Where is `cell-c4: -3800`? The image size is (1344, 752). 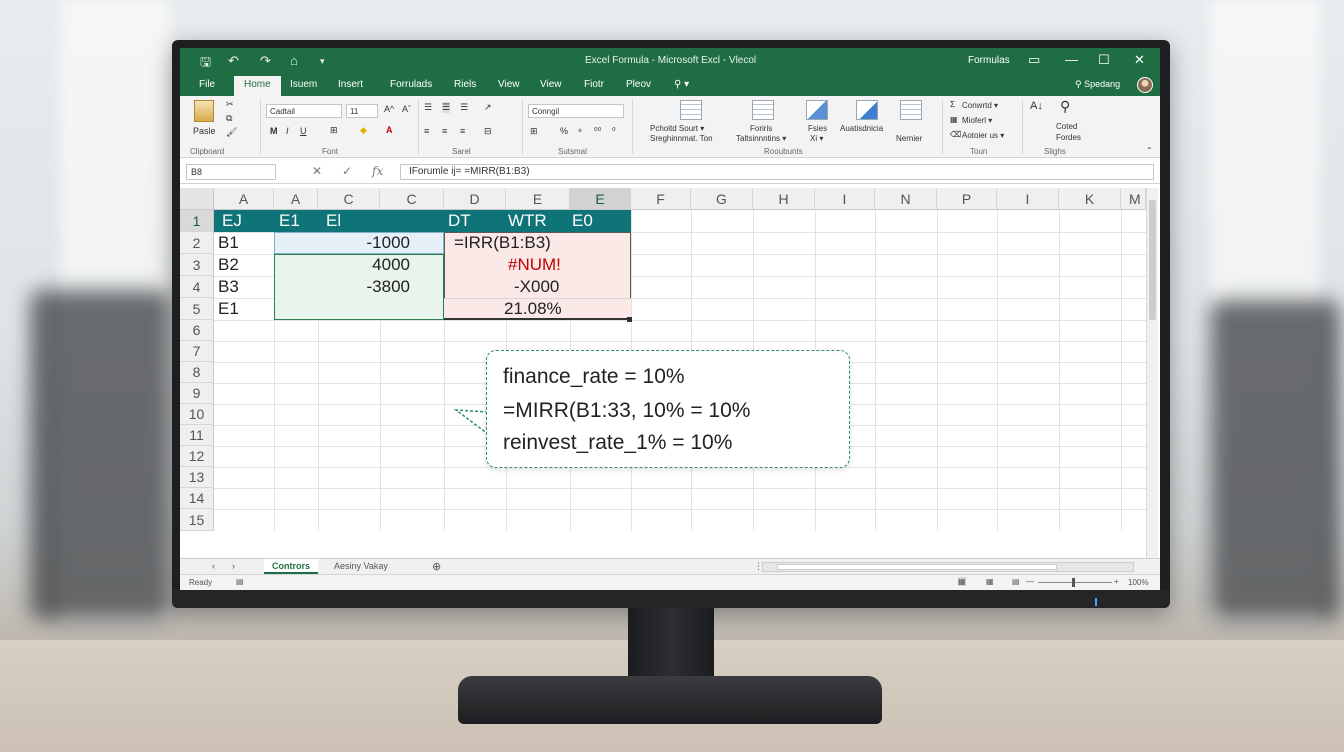
cell-c4: -3800 is located at coordinates (370, 287).